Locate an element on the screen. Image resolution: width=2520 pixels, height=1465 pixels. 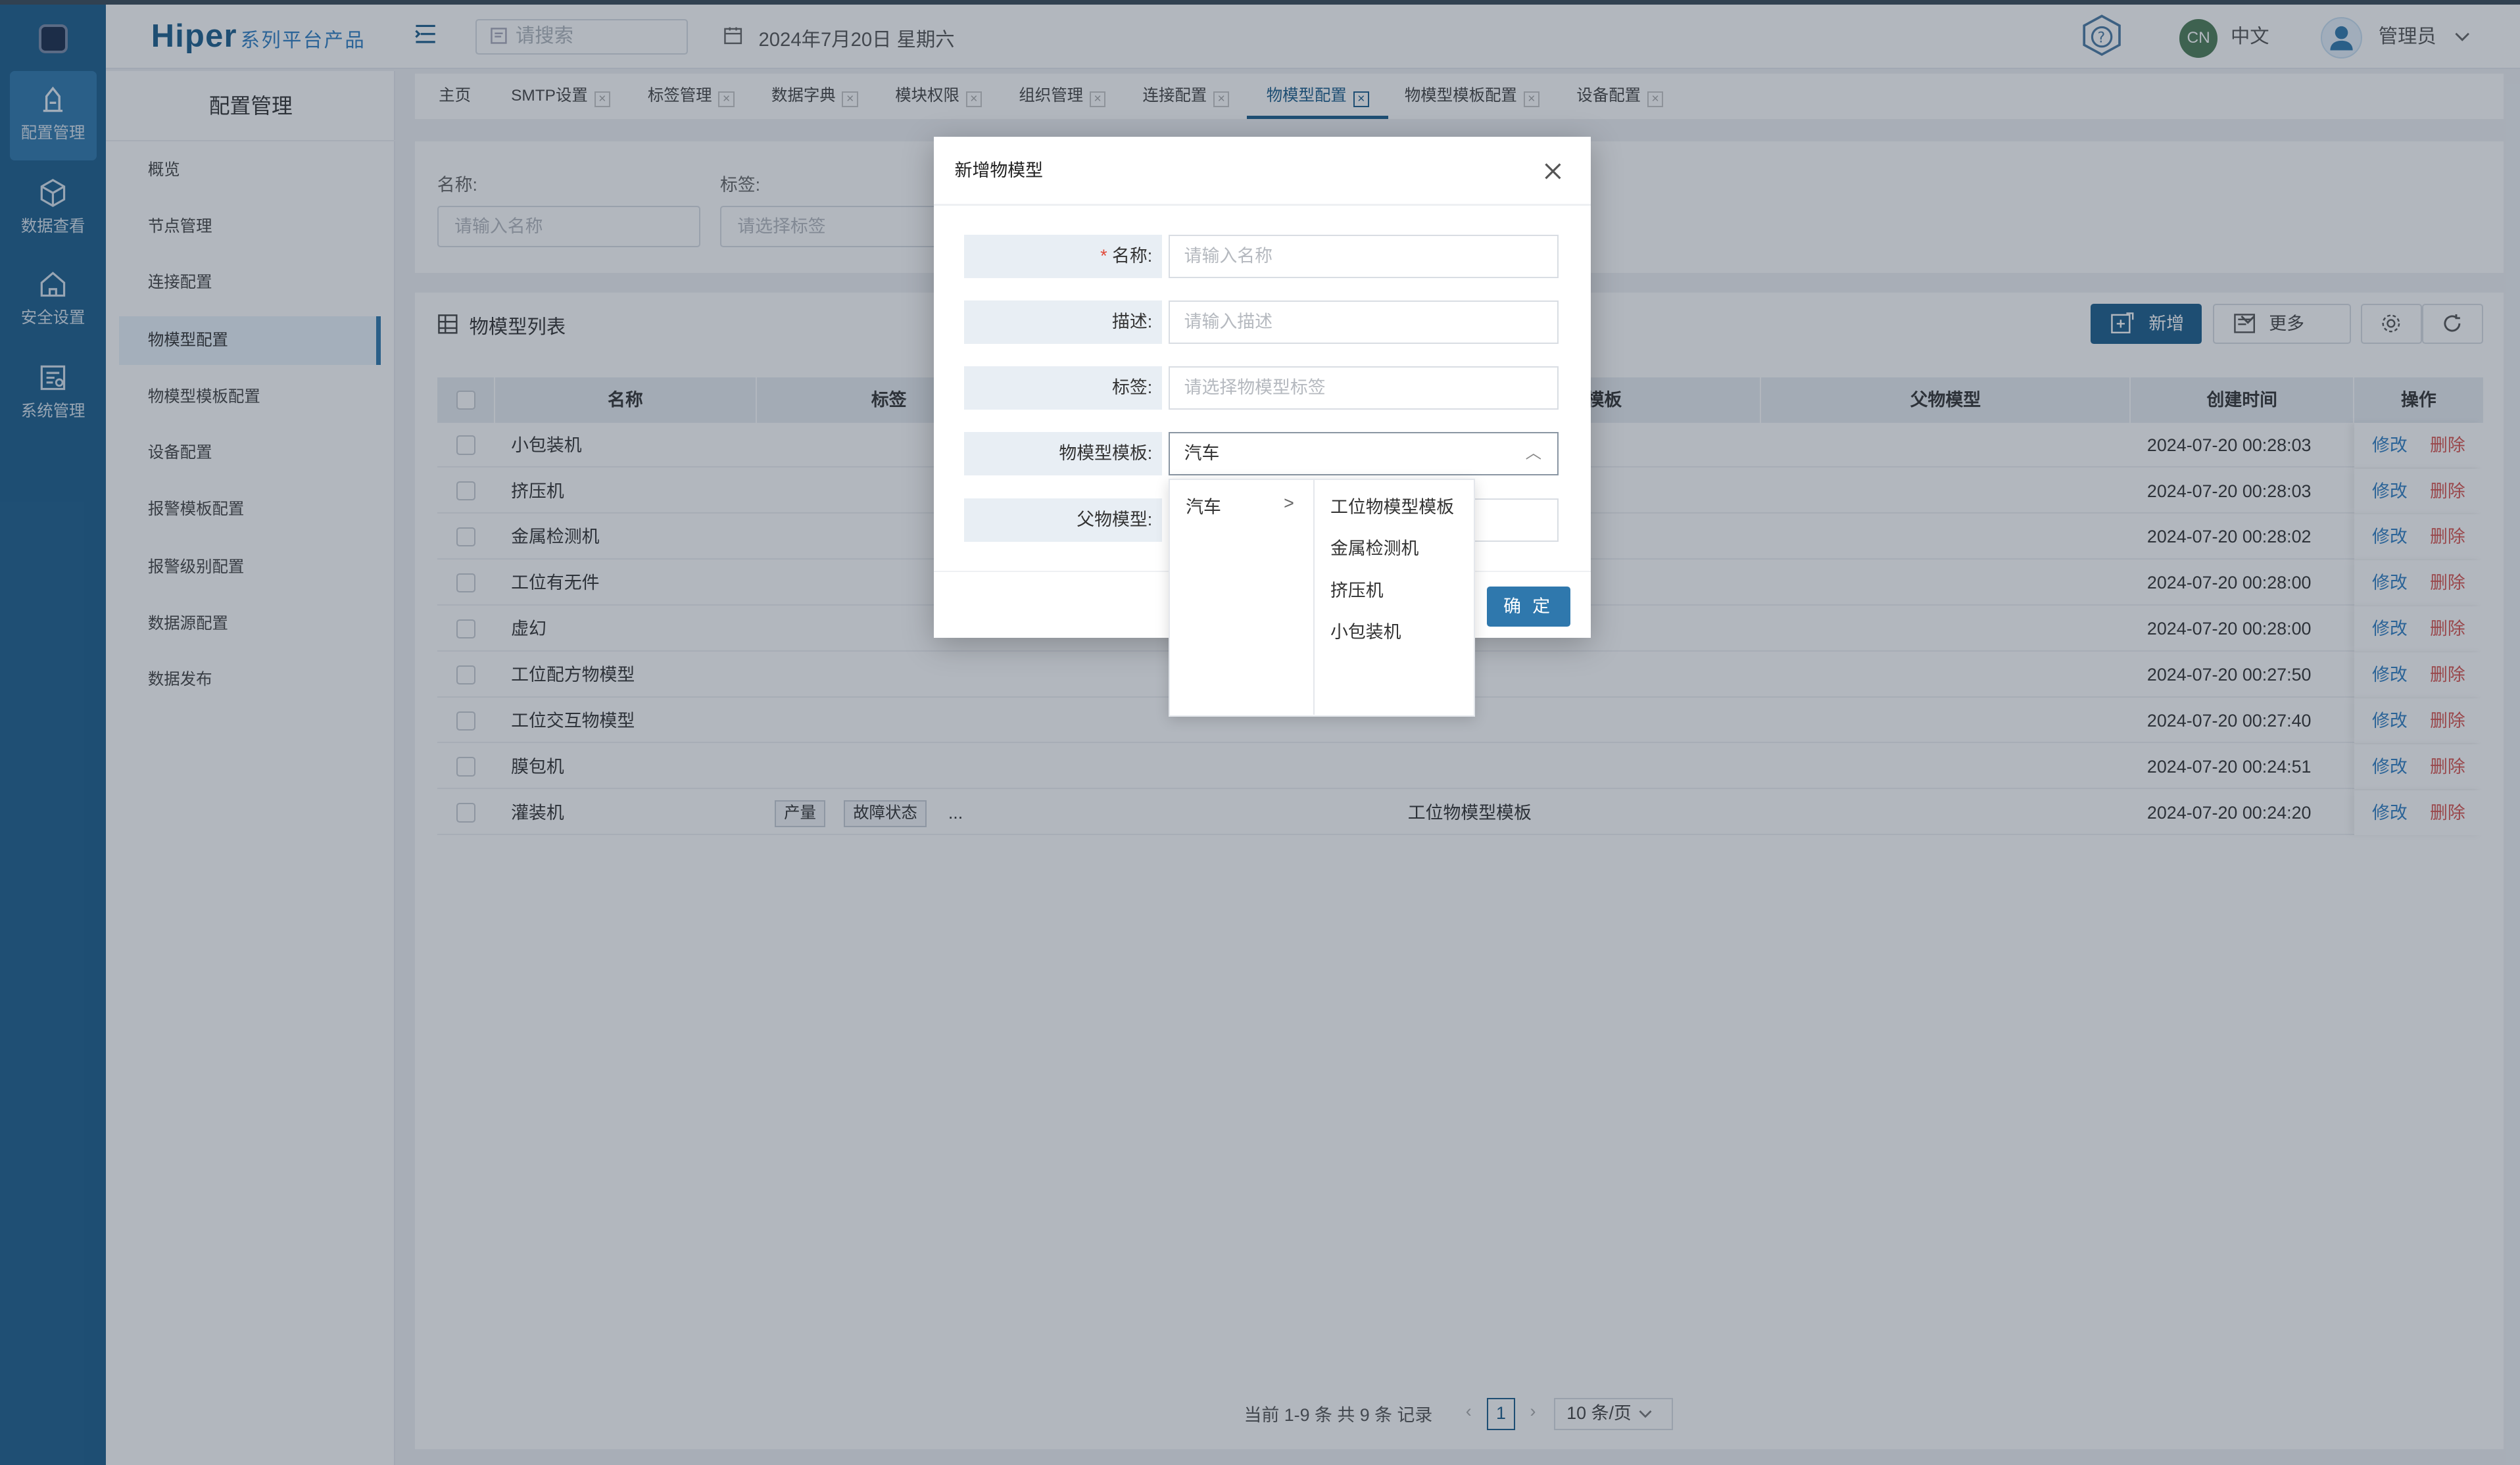
field-name: * 名称: 请输入名称 is located at coordinates (1261, 256).